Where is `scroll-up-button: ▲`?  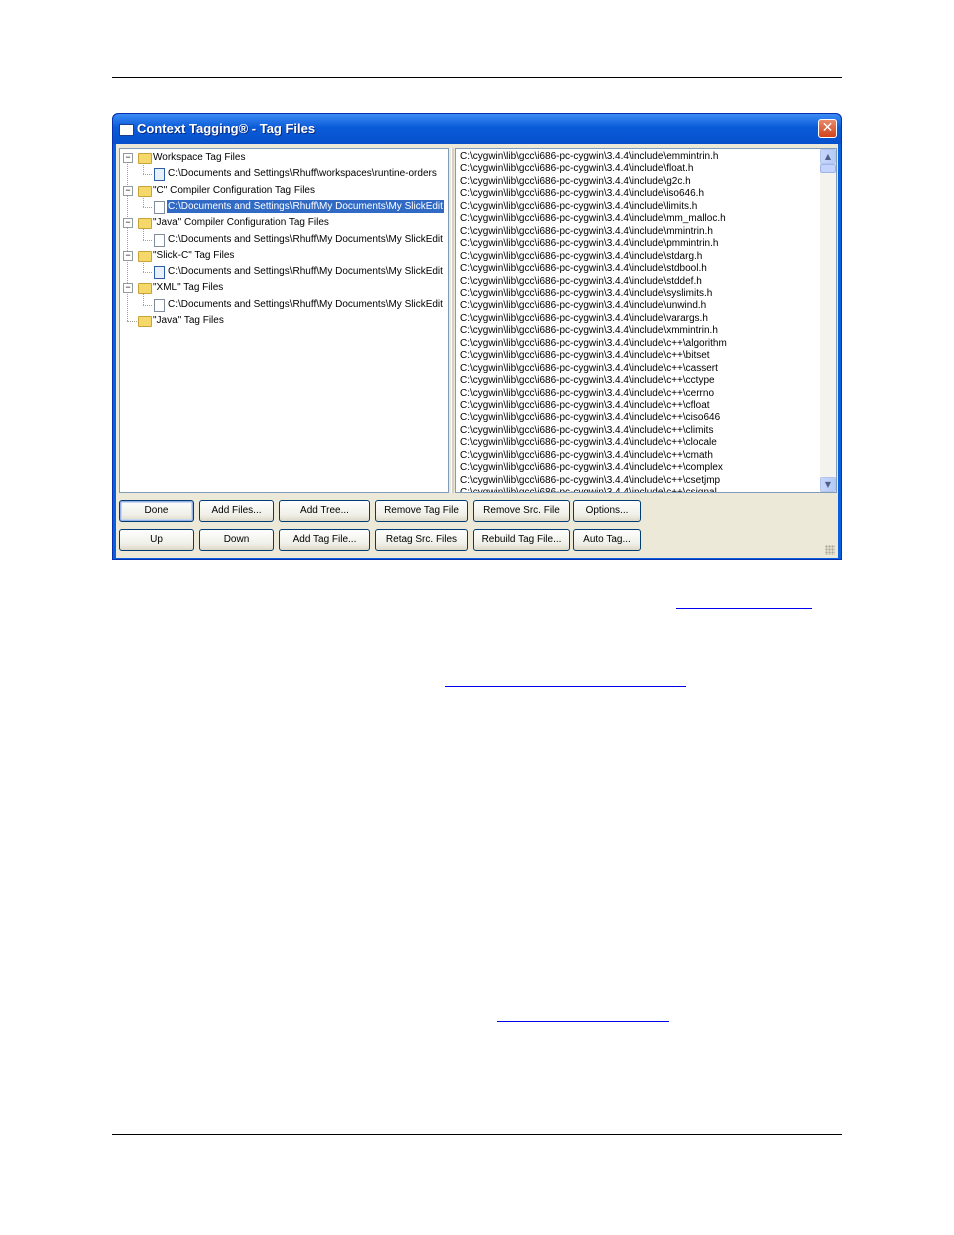 scroll-up-button: ▲ is located at coordinates (828, 156).